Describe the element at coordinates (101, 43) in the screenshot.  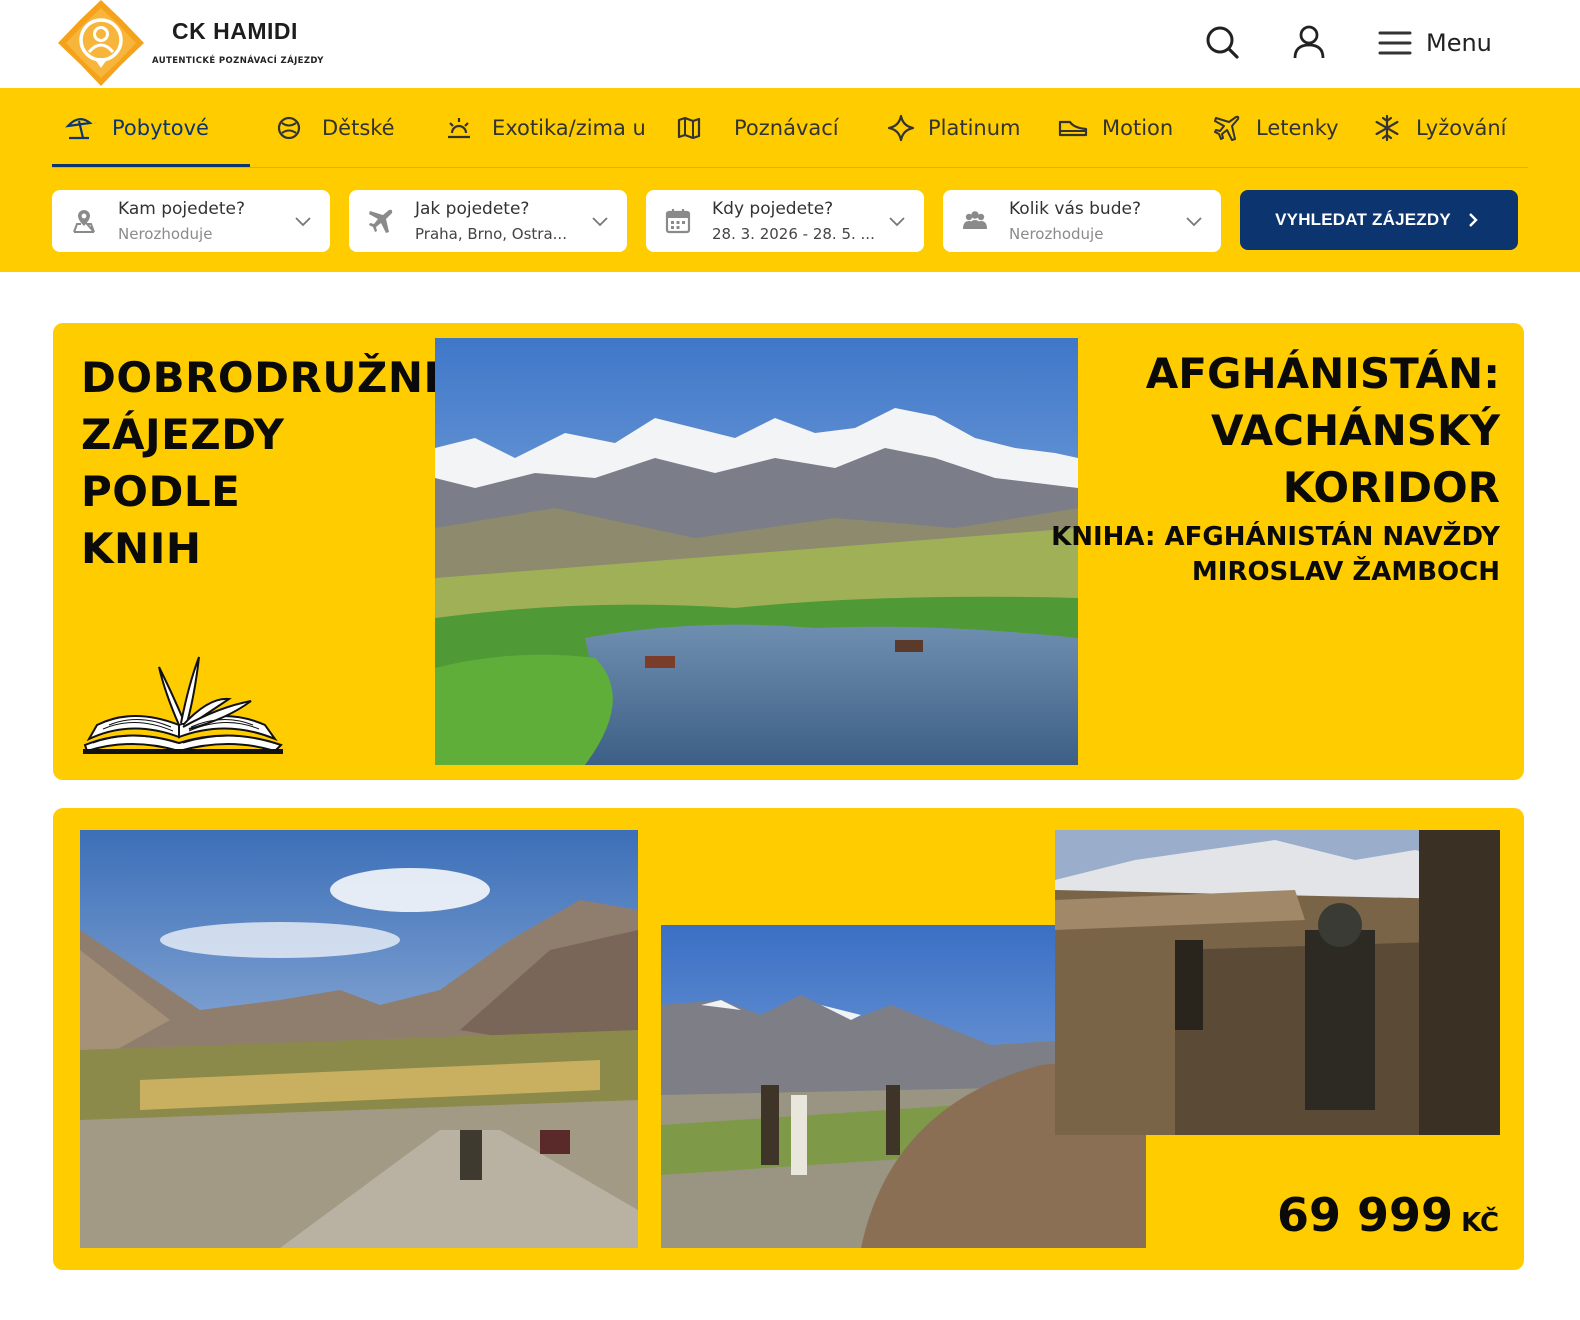
I see `logo-mark-icon` at that location.